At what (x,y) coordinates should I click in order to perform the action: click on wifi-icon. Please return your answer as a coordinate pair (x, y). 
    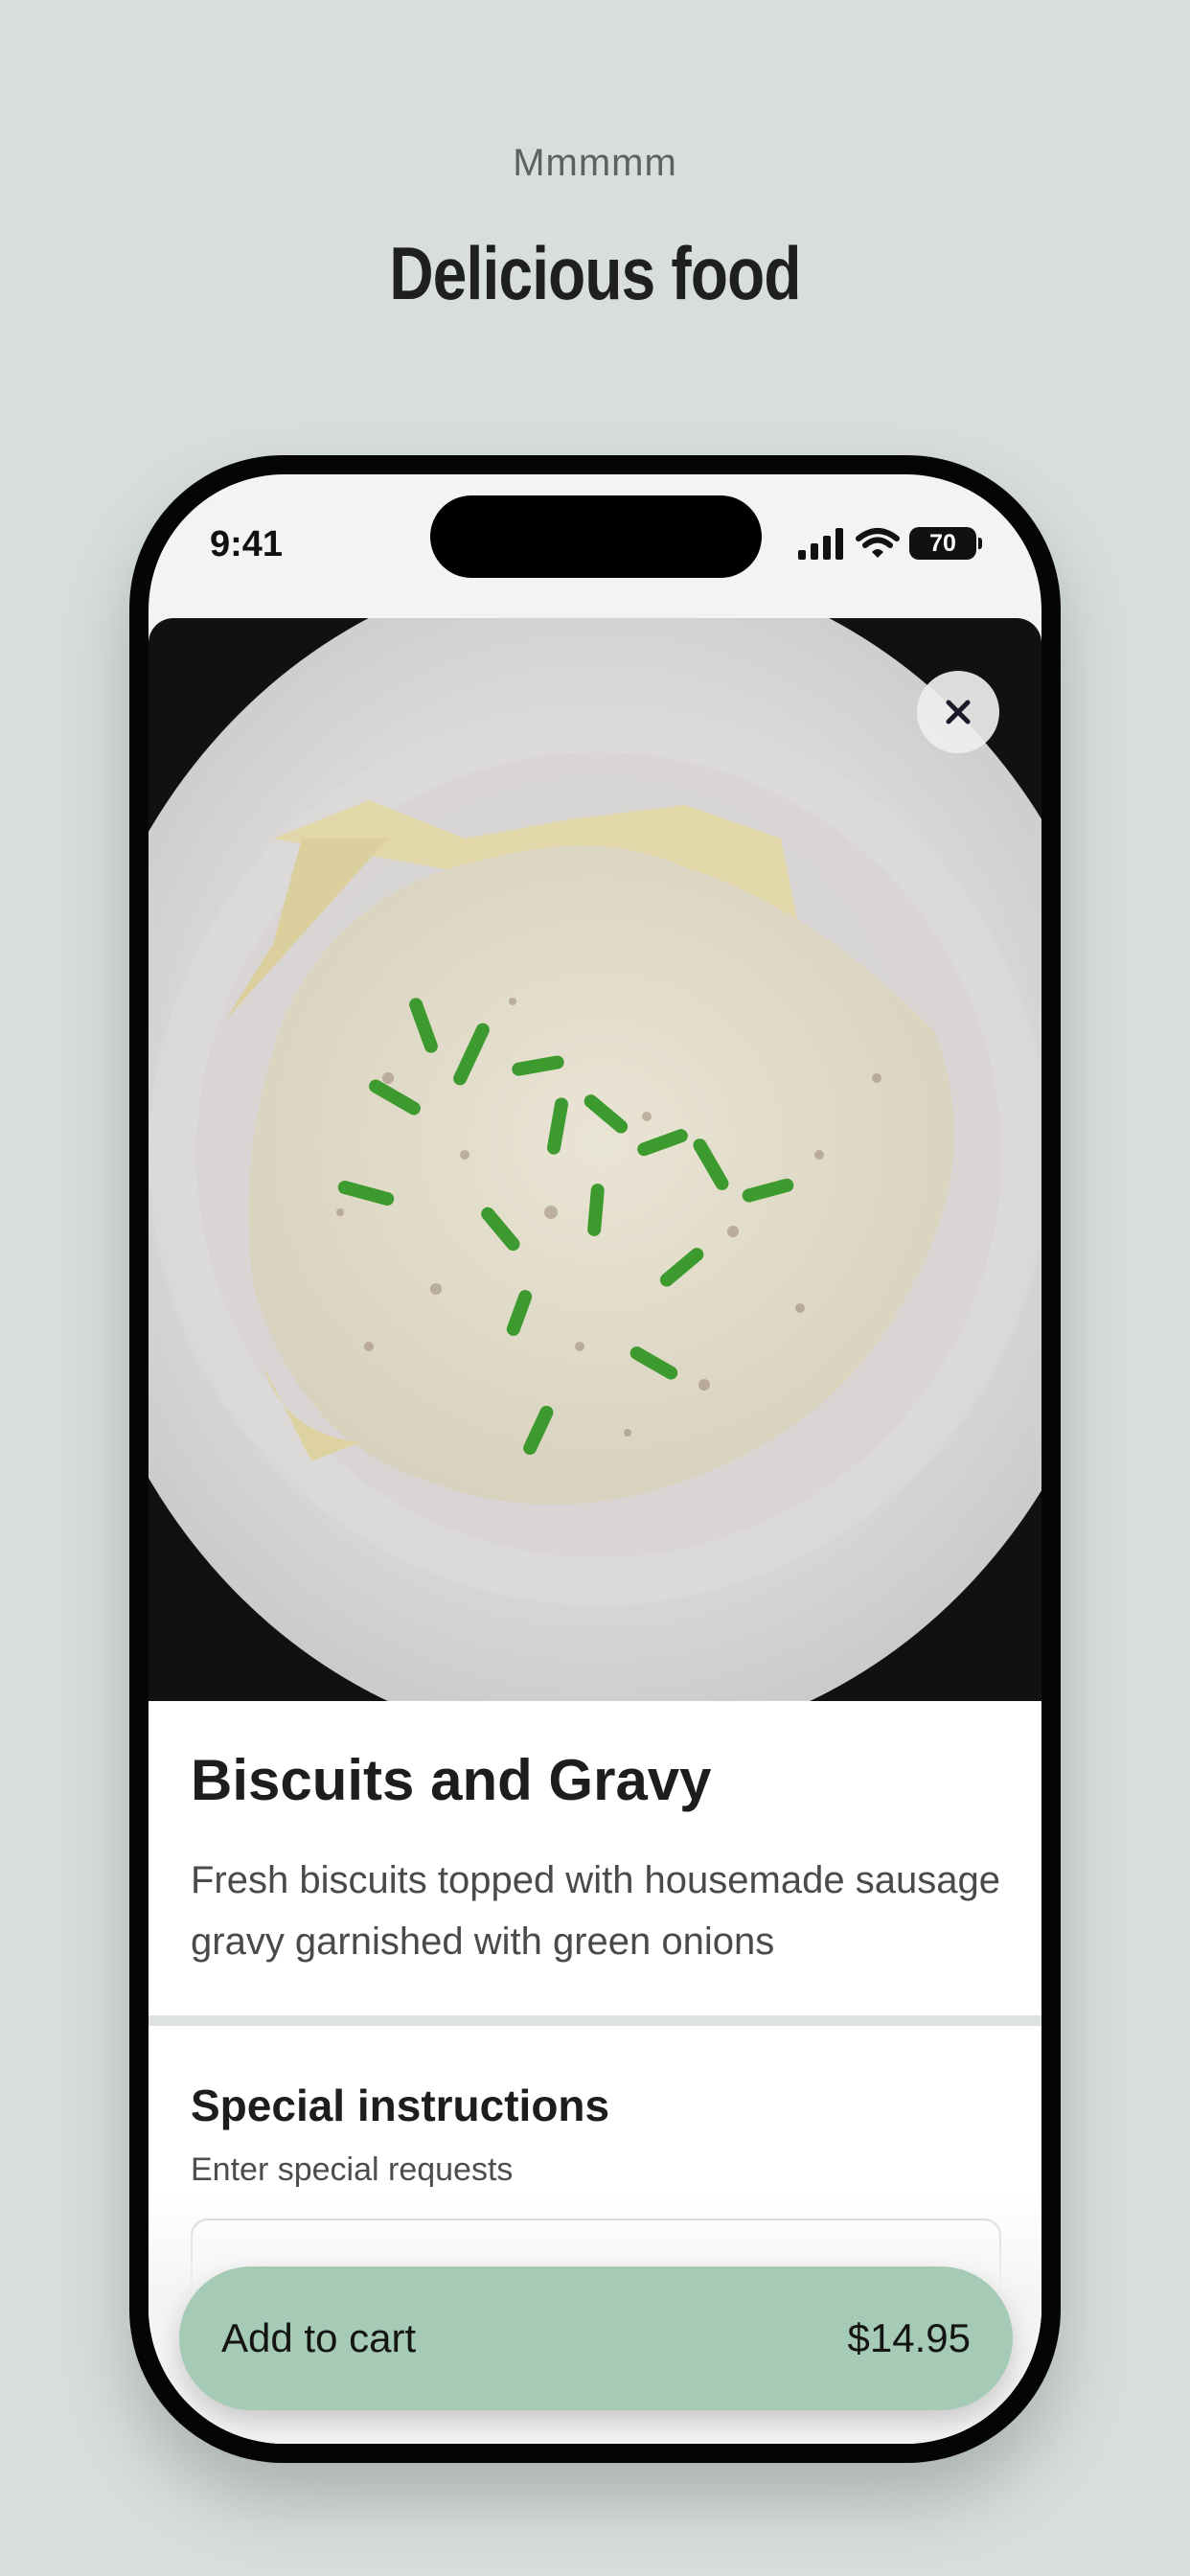
    Looking at the image, I should click on (878, 543).